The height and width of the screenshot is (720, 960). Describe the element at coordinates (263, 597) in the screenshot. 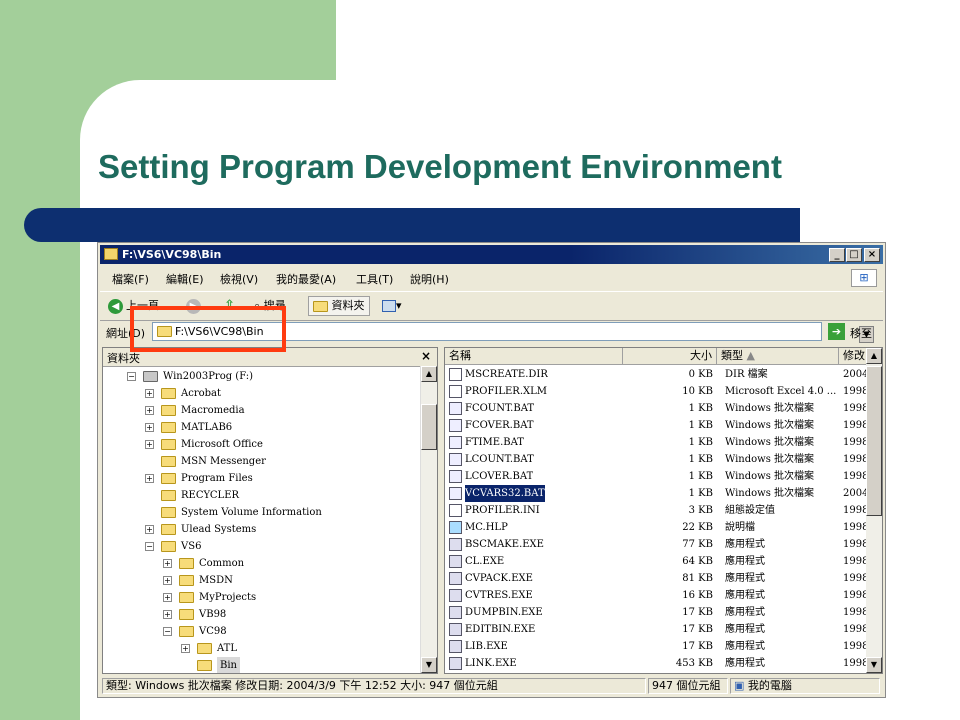

I see `tree-item: + MyProjects` at that location.